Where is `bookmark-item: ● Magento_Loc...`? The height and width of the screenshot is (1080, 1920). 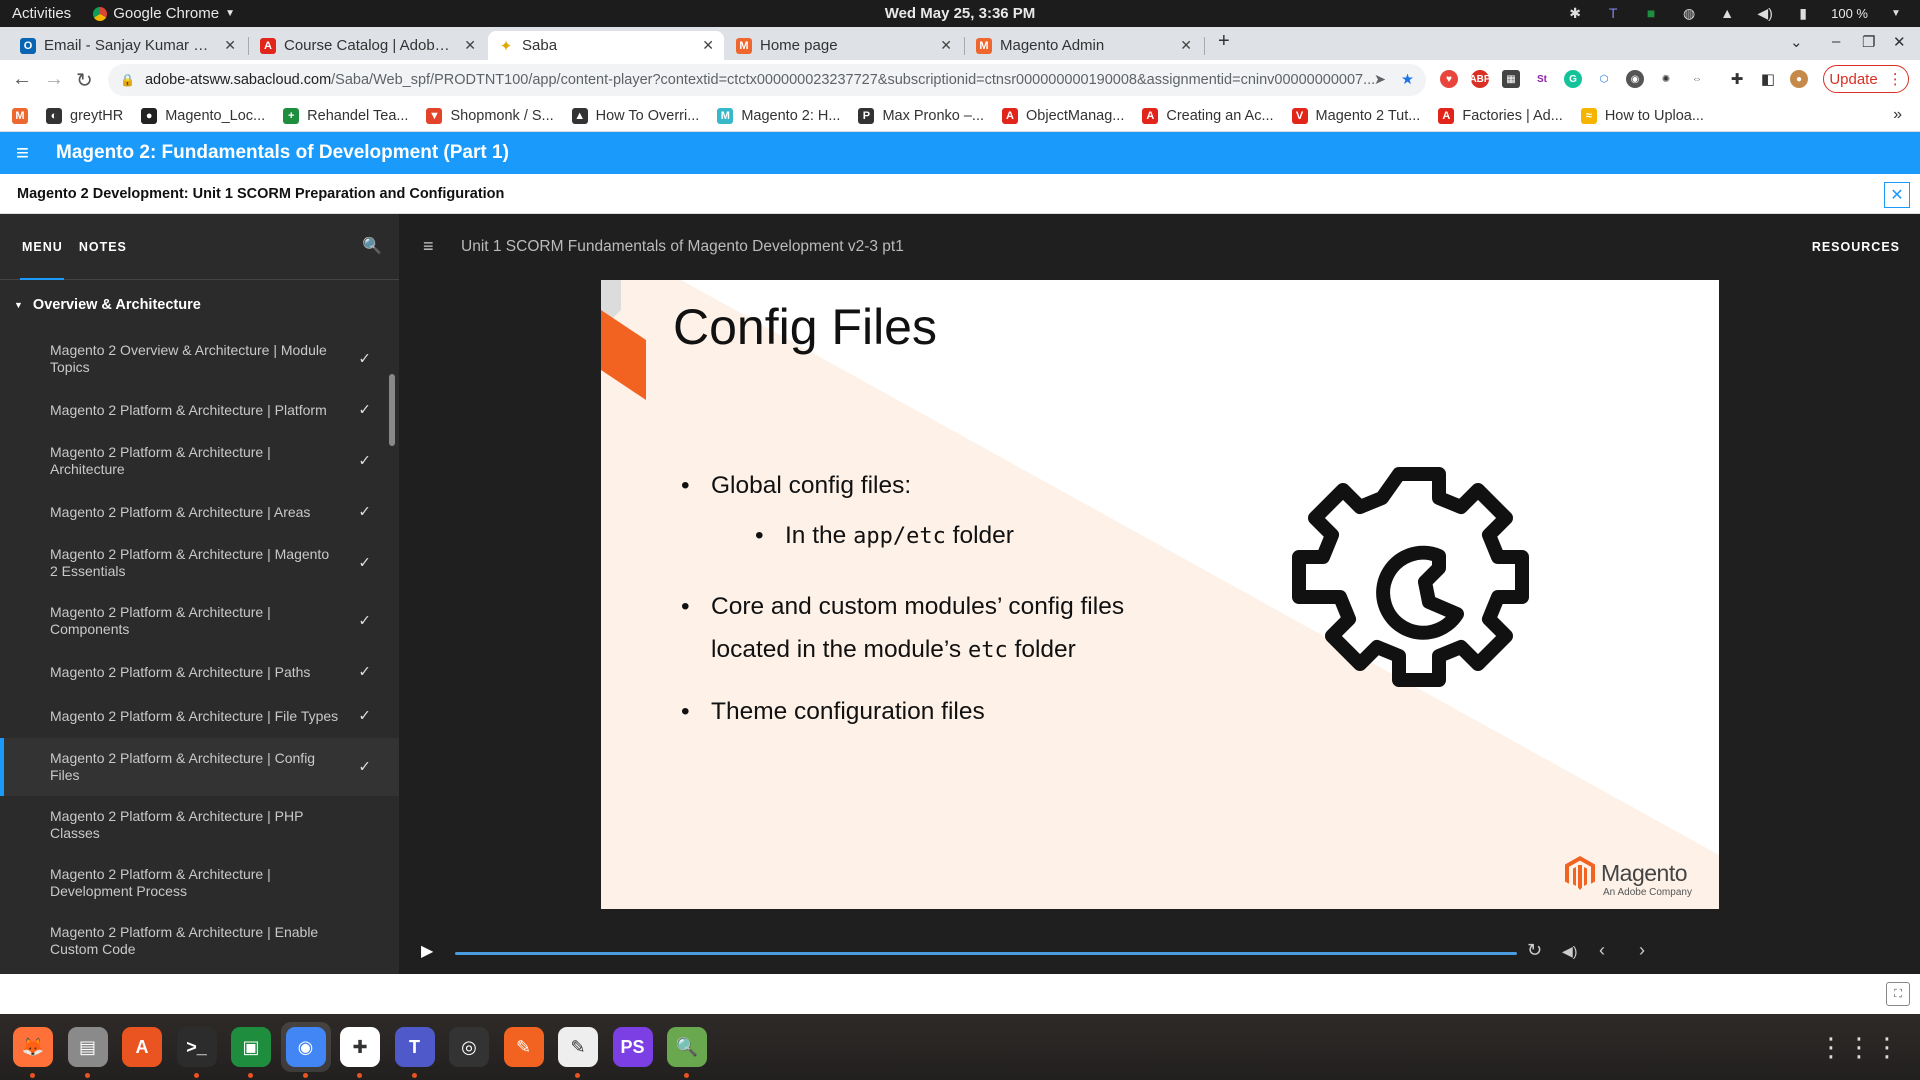 bookmark-item: ● Magento_Loc... is located at coordinates (203, 115).